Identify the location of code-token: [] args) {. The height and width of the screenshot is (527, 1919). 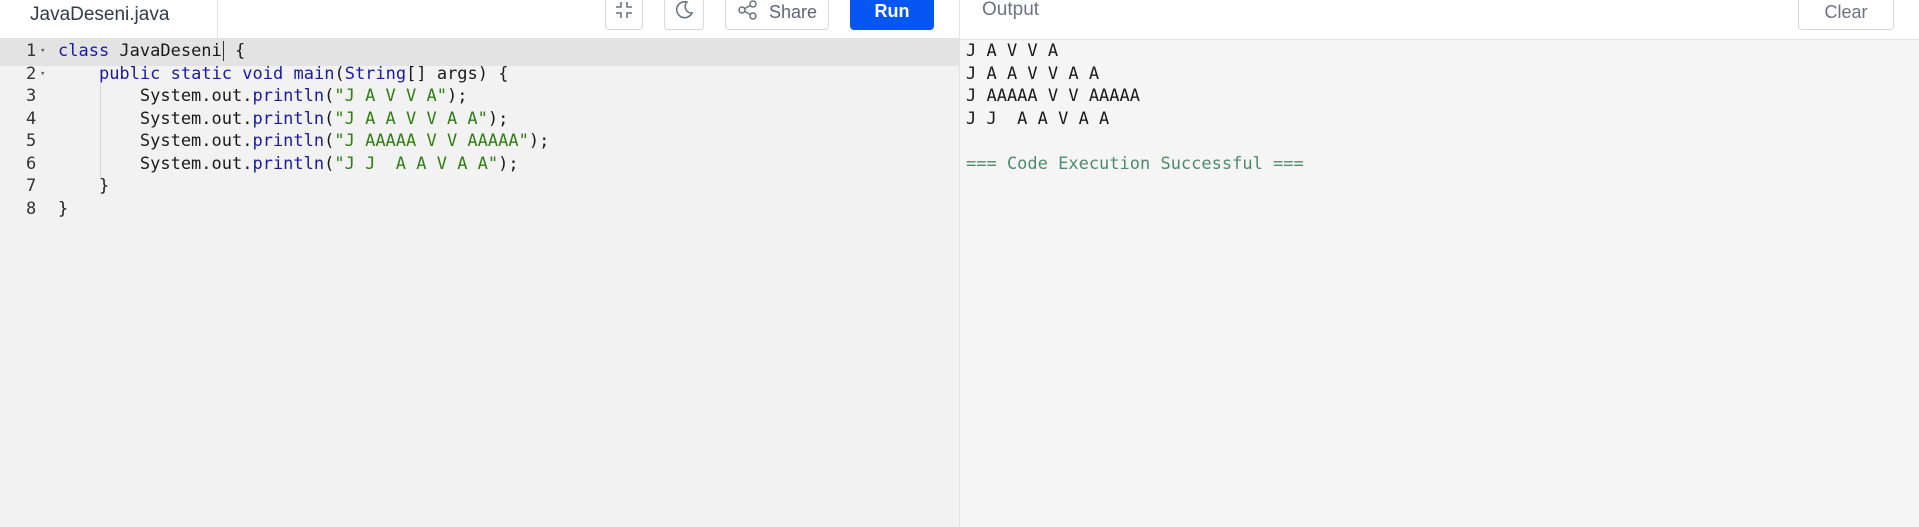
(457, 73).